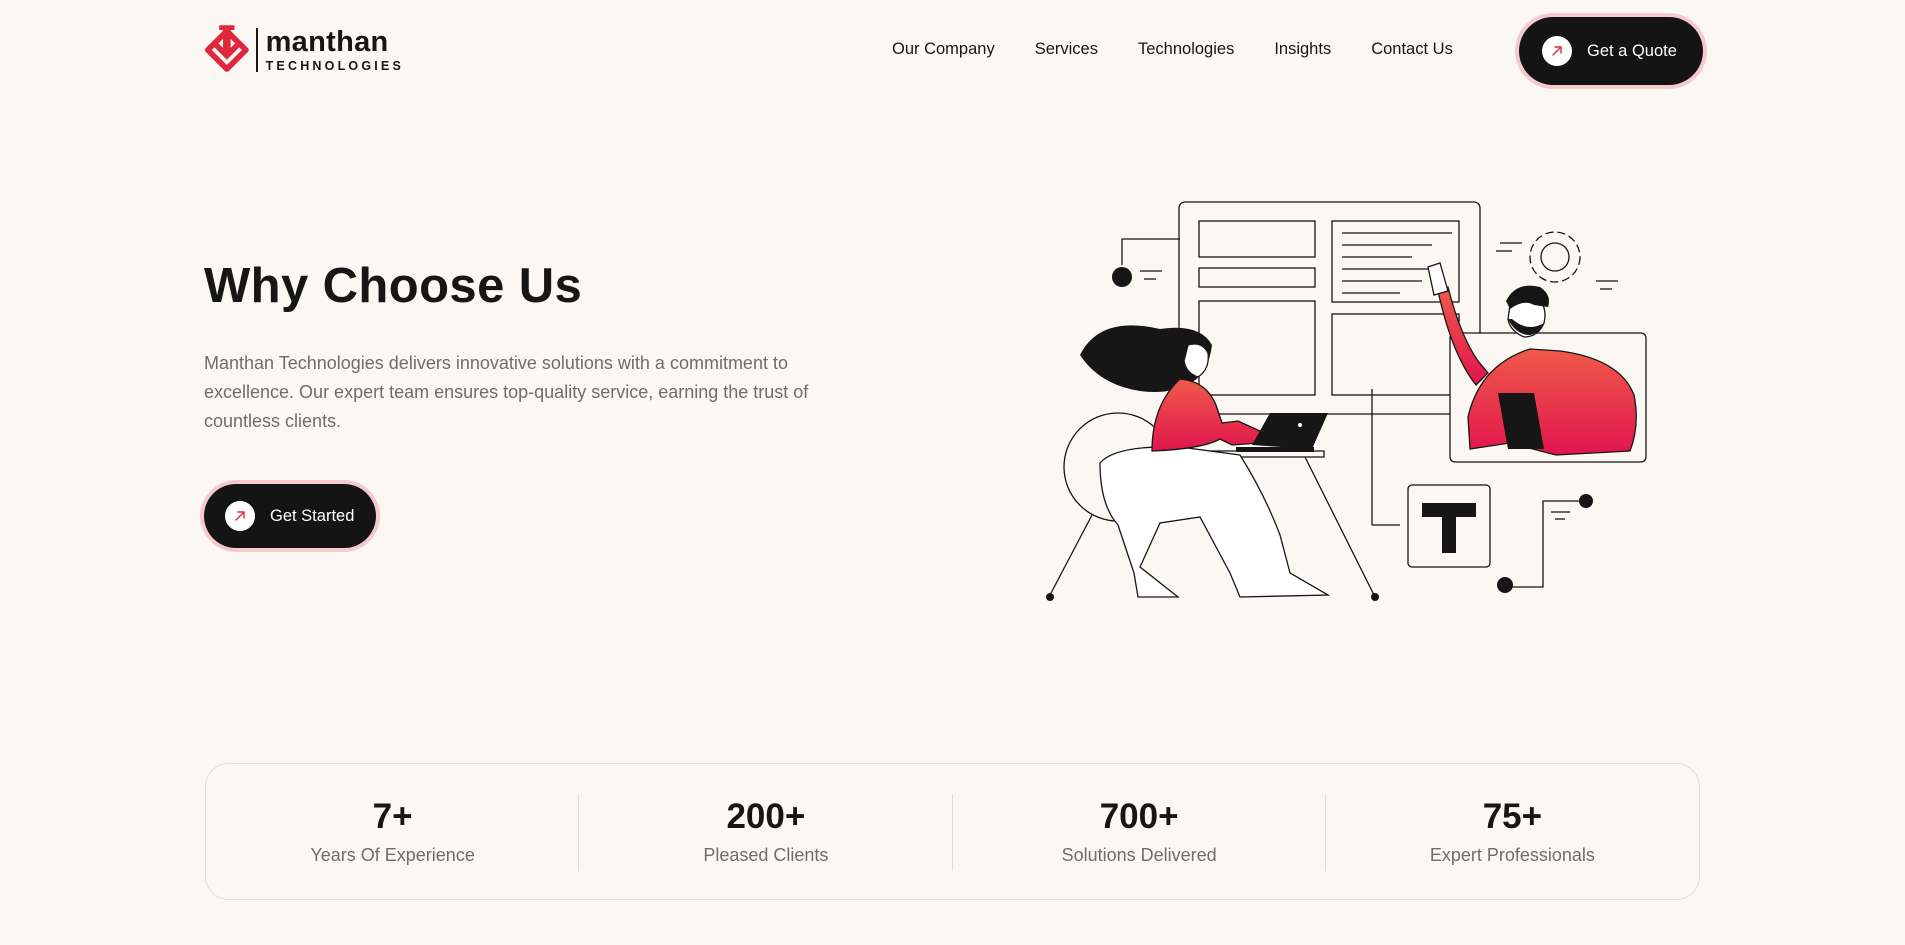  Describe the element at coordinates (766, 855) in the screenshot. I see `stat-label: Pleased Clients` at that location.